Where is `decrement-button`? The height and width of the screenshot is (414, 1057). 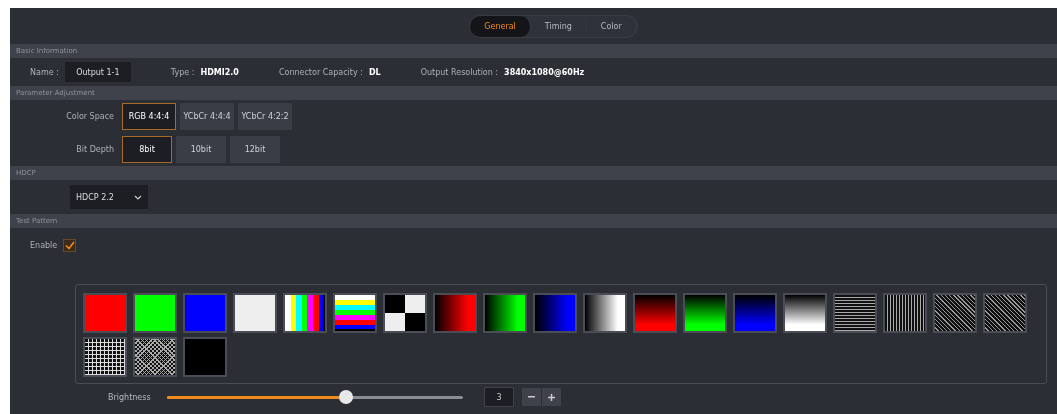
decrement-button is located at coordinates (532, 397).